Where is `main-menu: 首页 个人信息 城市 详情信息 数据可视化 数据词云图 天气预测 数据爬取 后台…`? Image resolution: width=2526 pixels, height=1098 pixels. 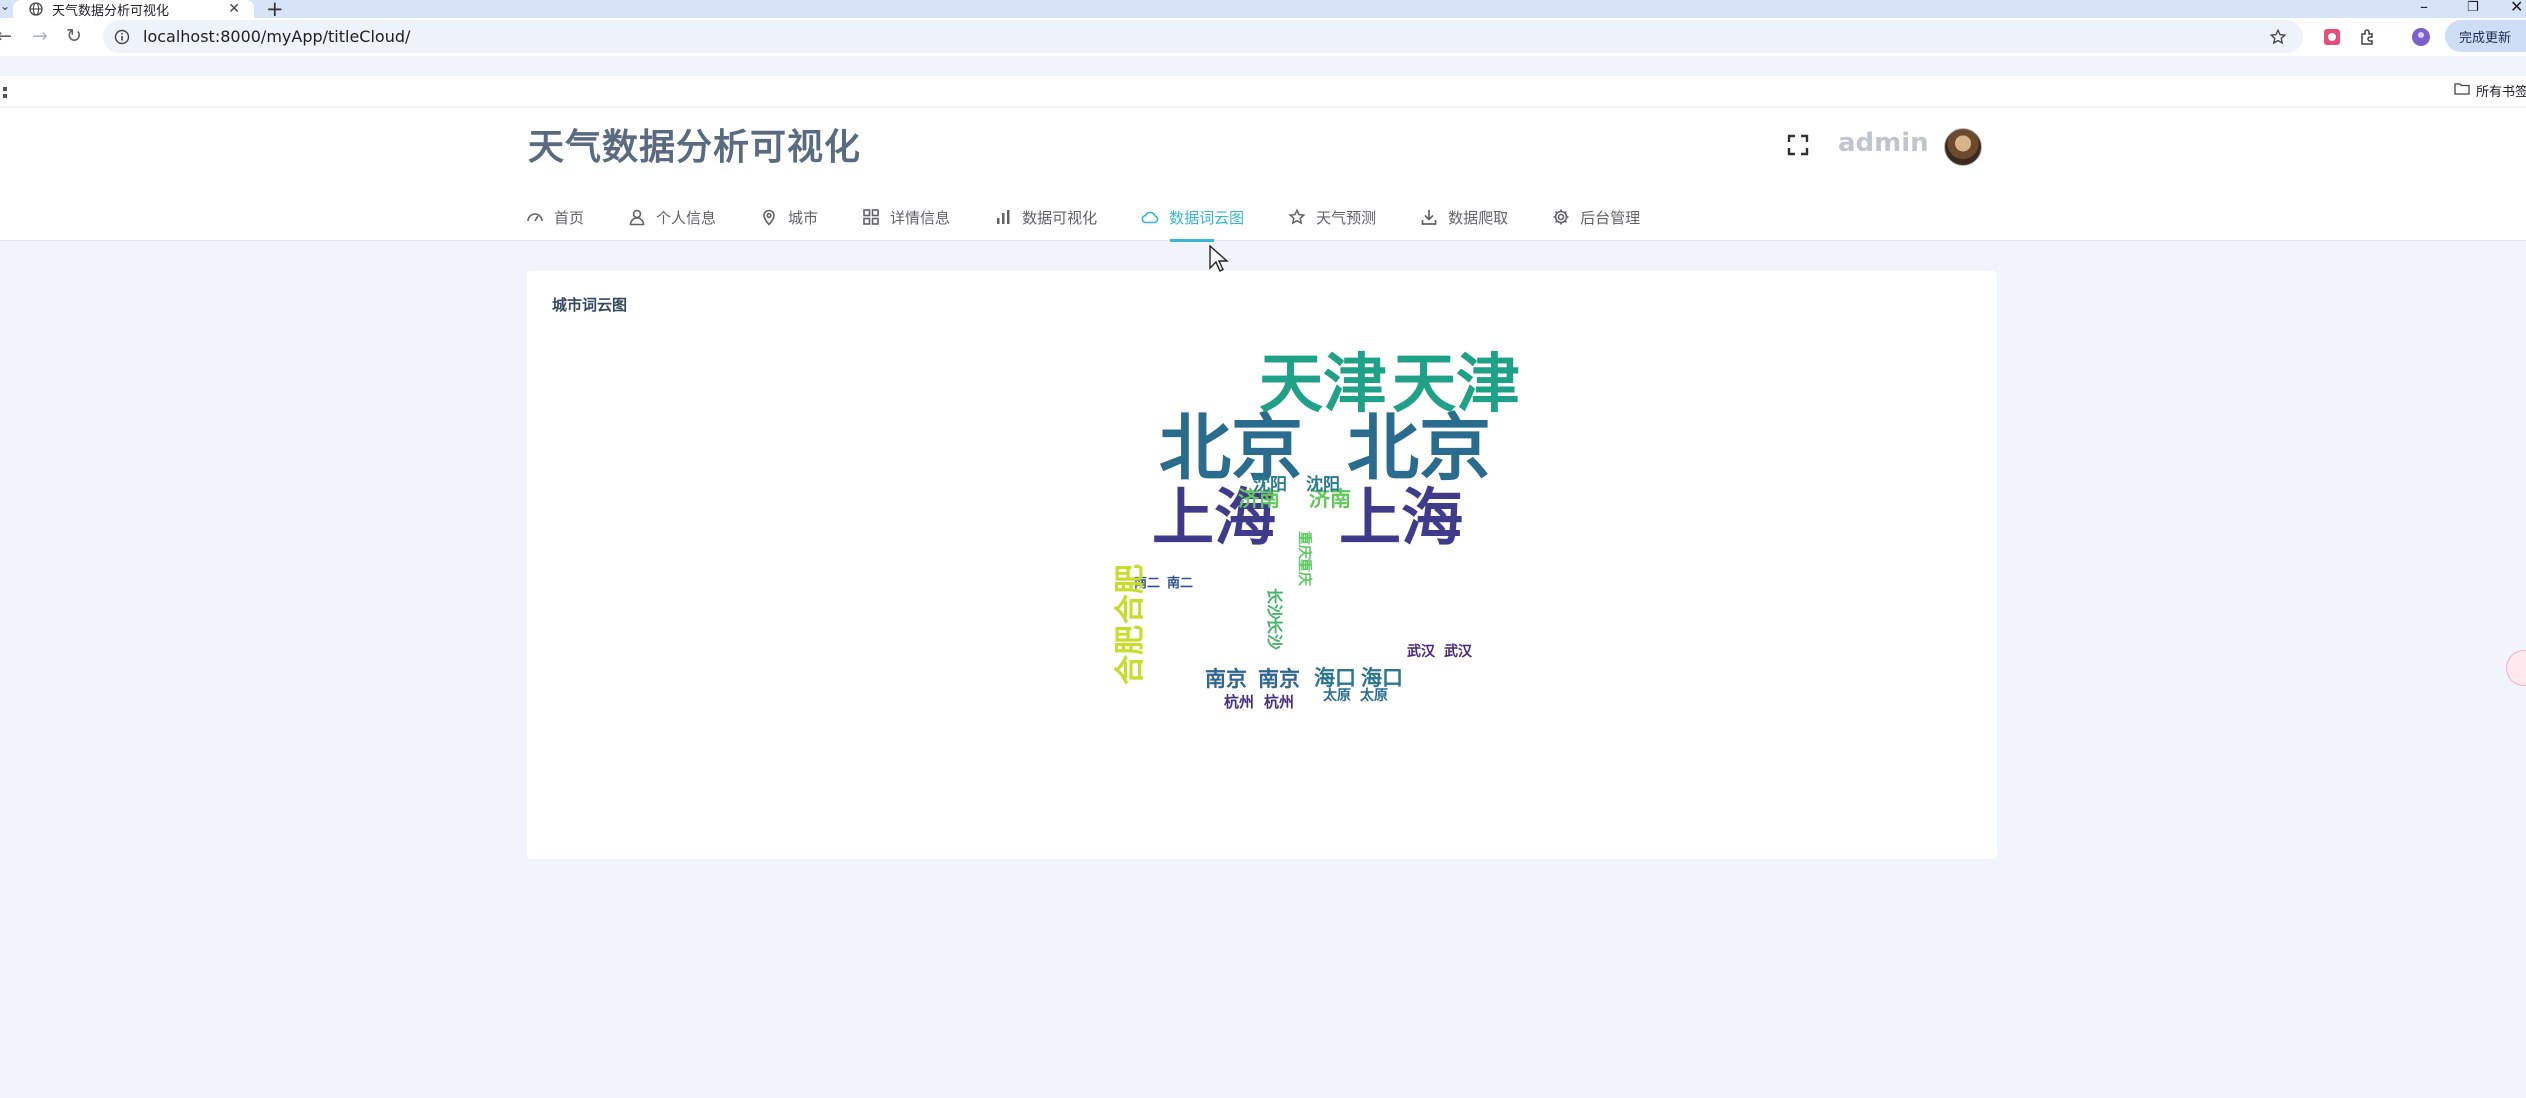 main-menu: 首页 个人信息 城市 详情信息 数据可视化 数据词云图 天气预测 数据爬取 后台… is located at coordinates (1105, 220).